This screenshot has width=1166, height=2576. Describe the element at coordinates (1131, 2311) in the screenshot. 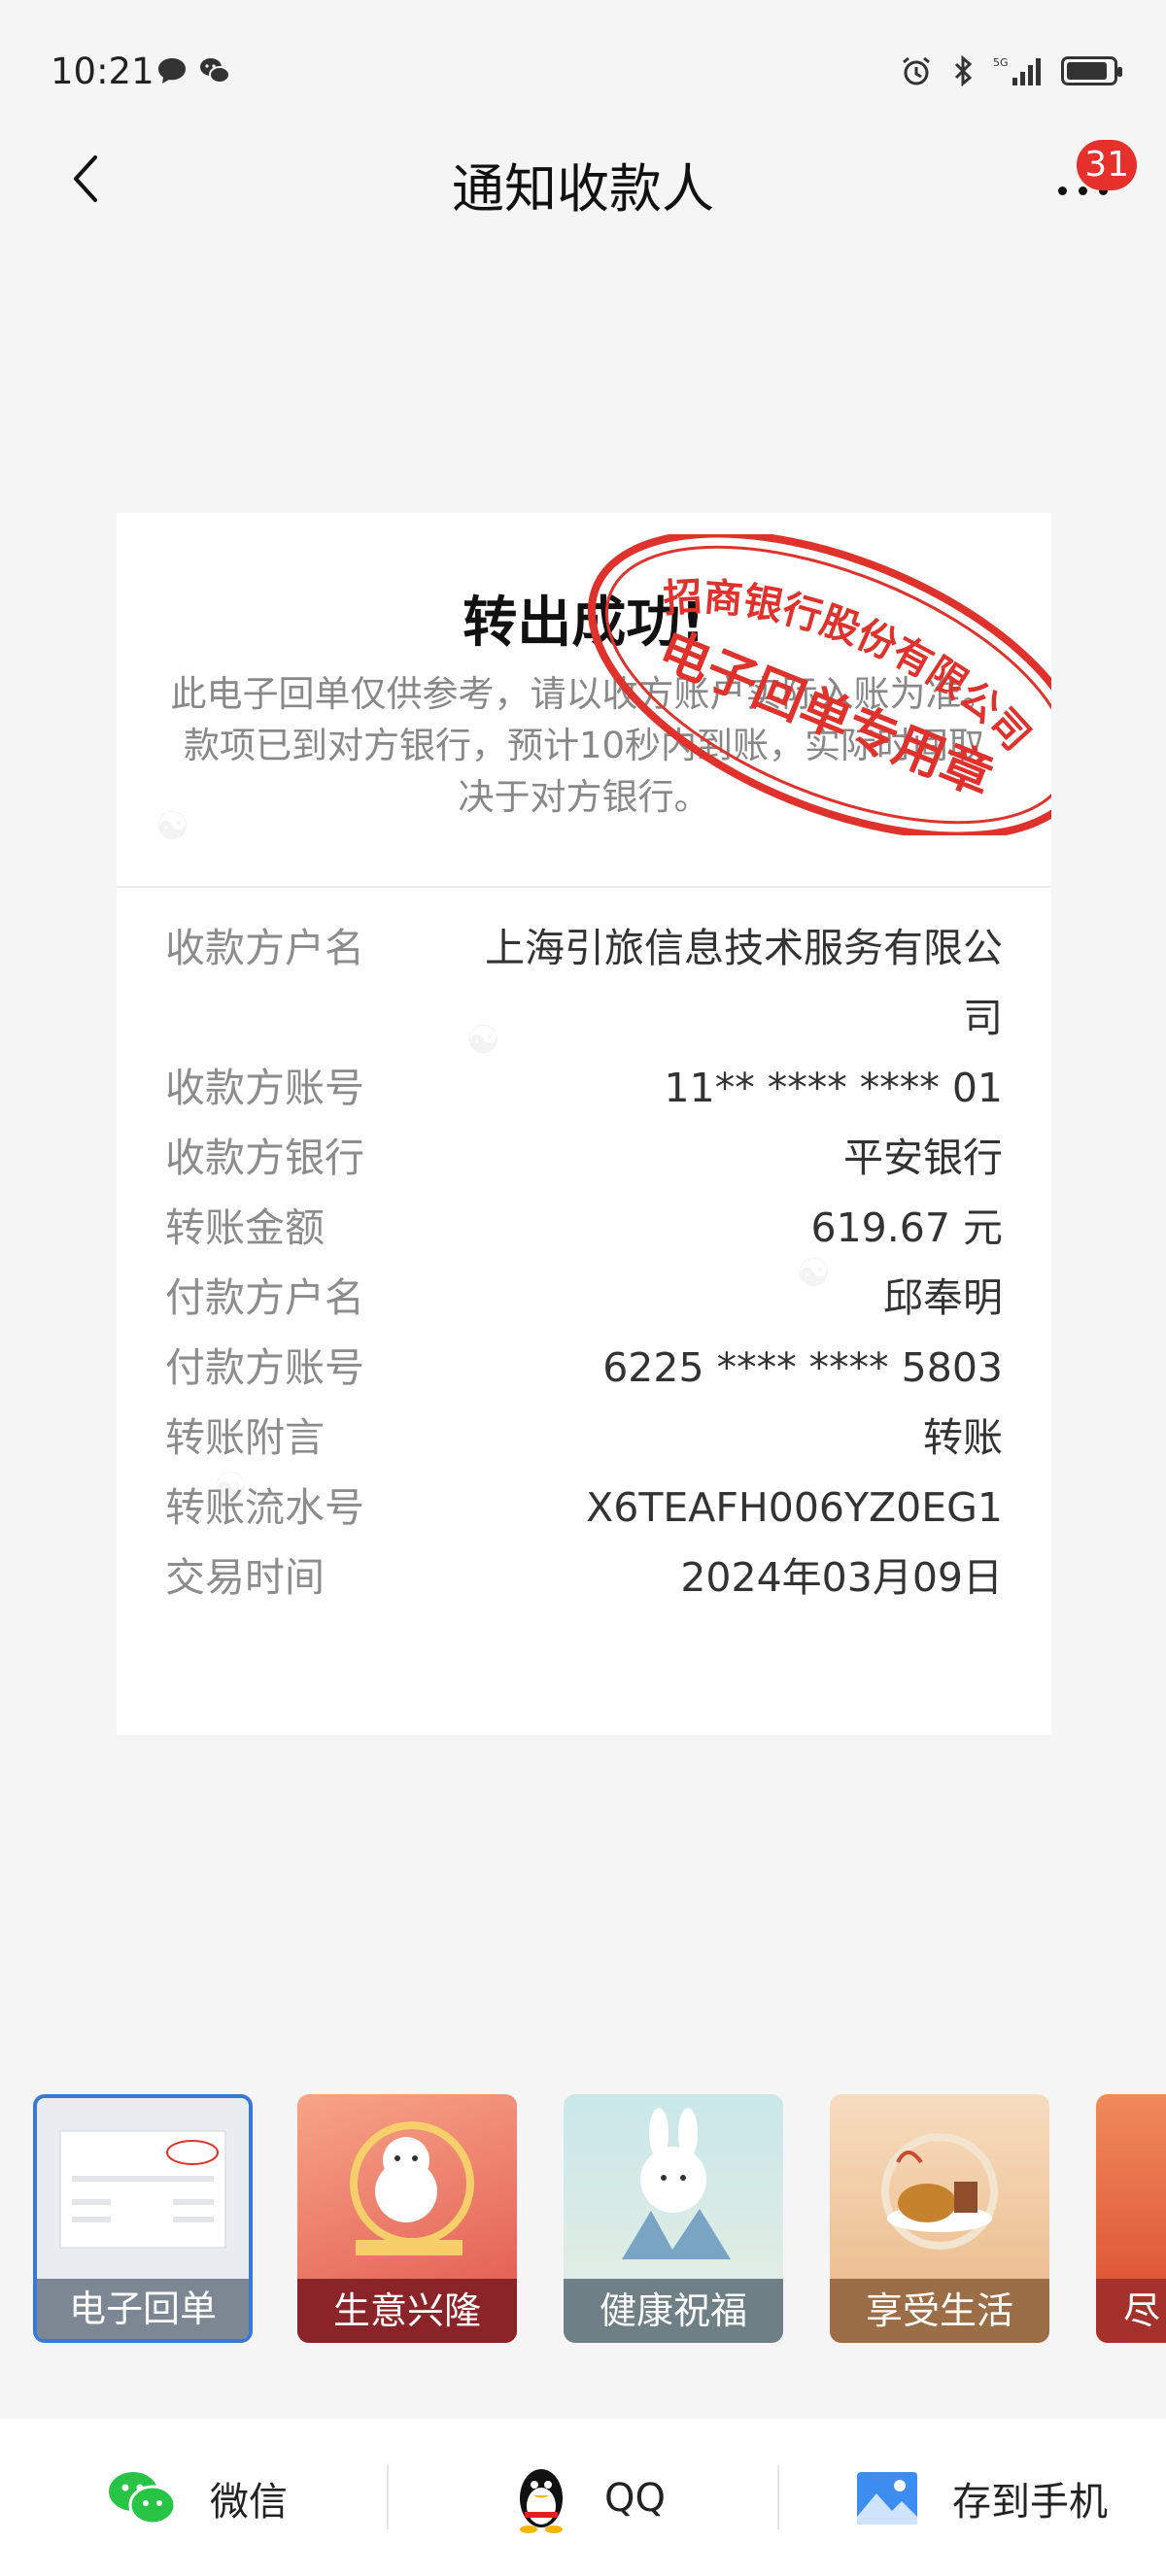

I see `template-label: 尽` at that location.